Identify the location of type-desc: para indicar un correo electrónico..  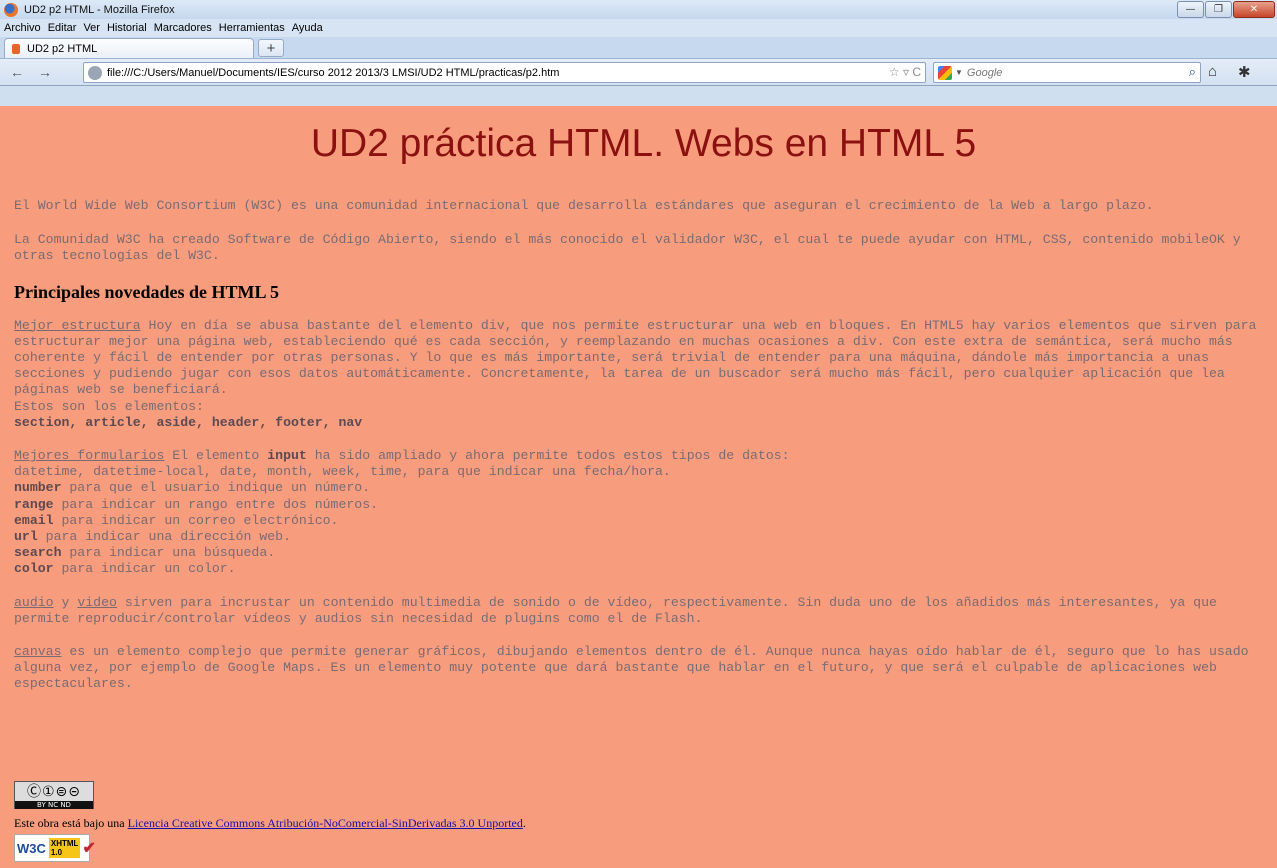
(196, 520).